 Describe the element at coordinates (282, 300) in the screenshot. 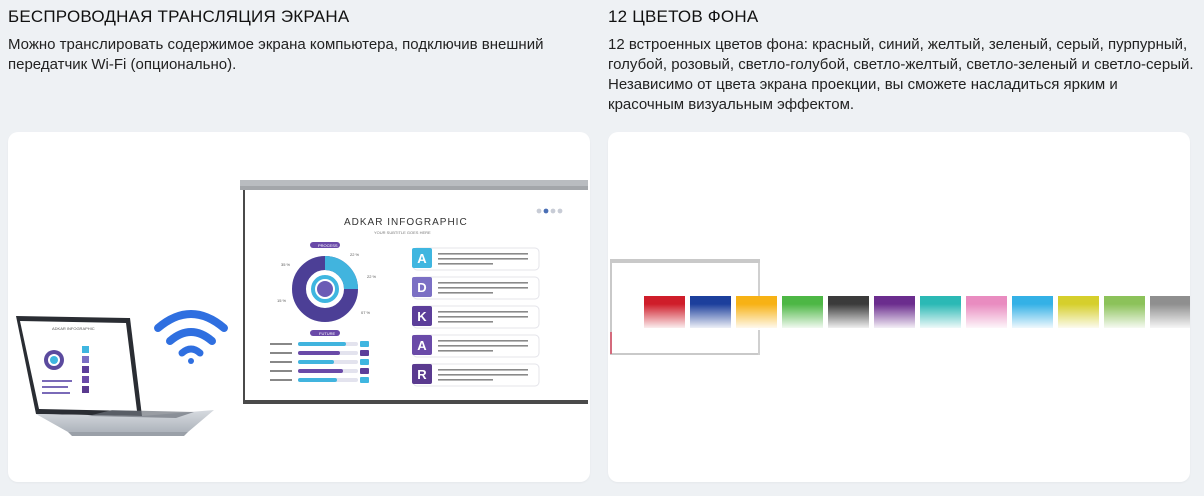

I see `svg-text: 15 %` at that location.